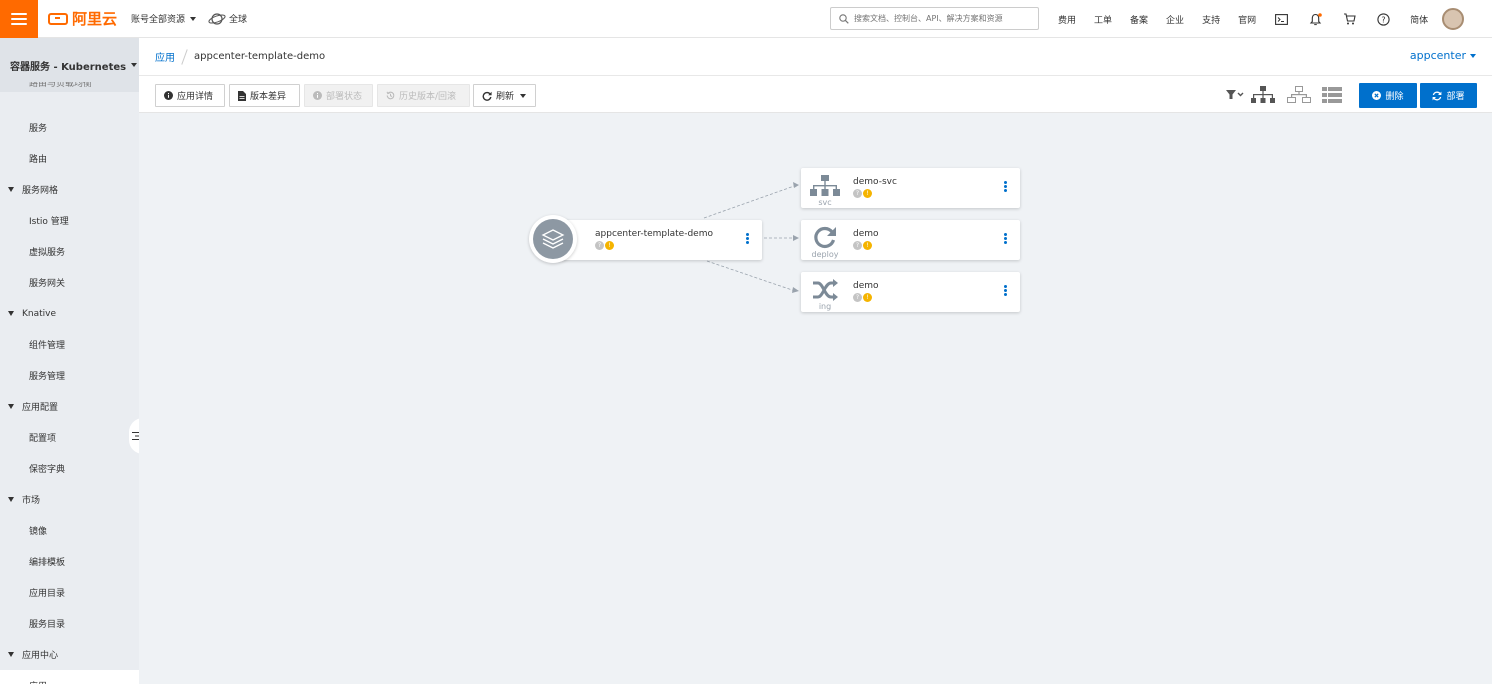 Image resolution: width=1492 pixels, height=684 pixels. I want to click on sidebar-item-label: 编排模板, so click(47, 563).